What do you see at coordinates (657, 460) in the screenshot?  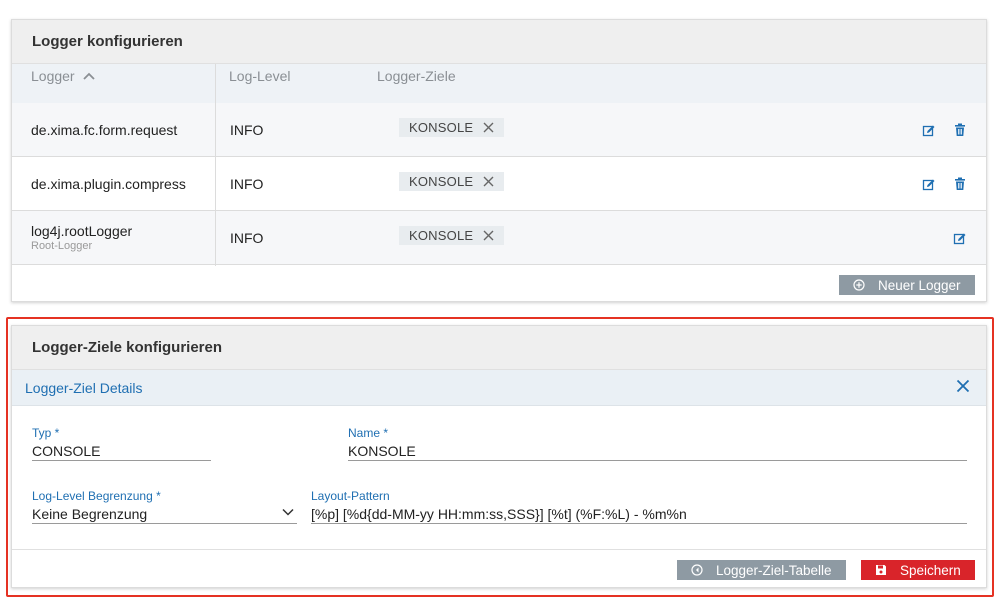 I see `name-field-underline` at bounding box center [657, 460].